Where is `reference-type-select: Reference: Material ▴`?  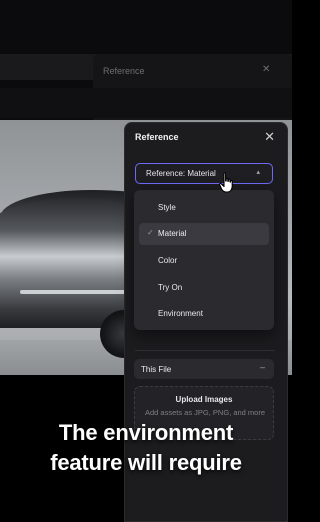
reference-type-select: Reference: Material ▴ is located at coordinates (204, 173).